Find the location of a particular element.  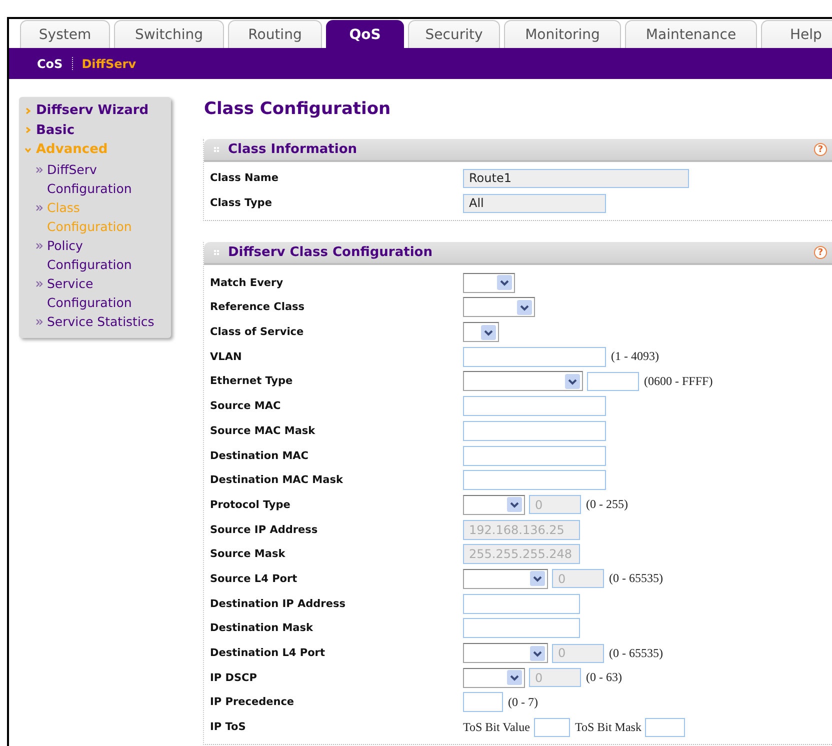

nav-tab: Routing is located at coordinates (275, 34).